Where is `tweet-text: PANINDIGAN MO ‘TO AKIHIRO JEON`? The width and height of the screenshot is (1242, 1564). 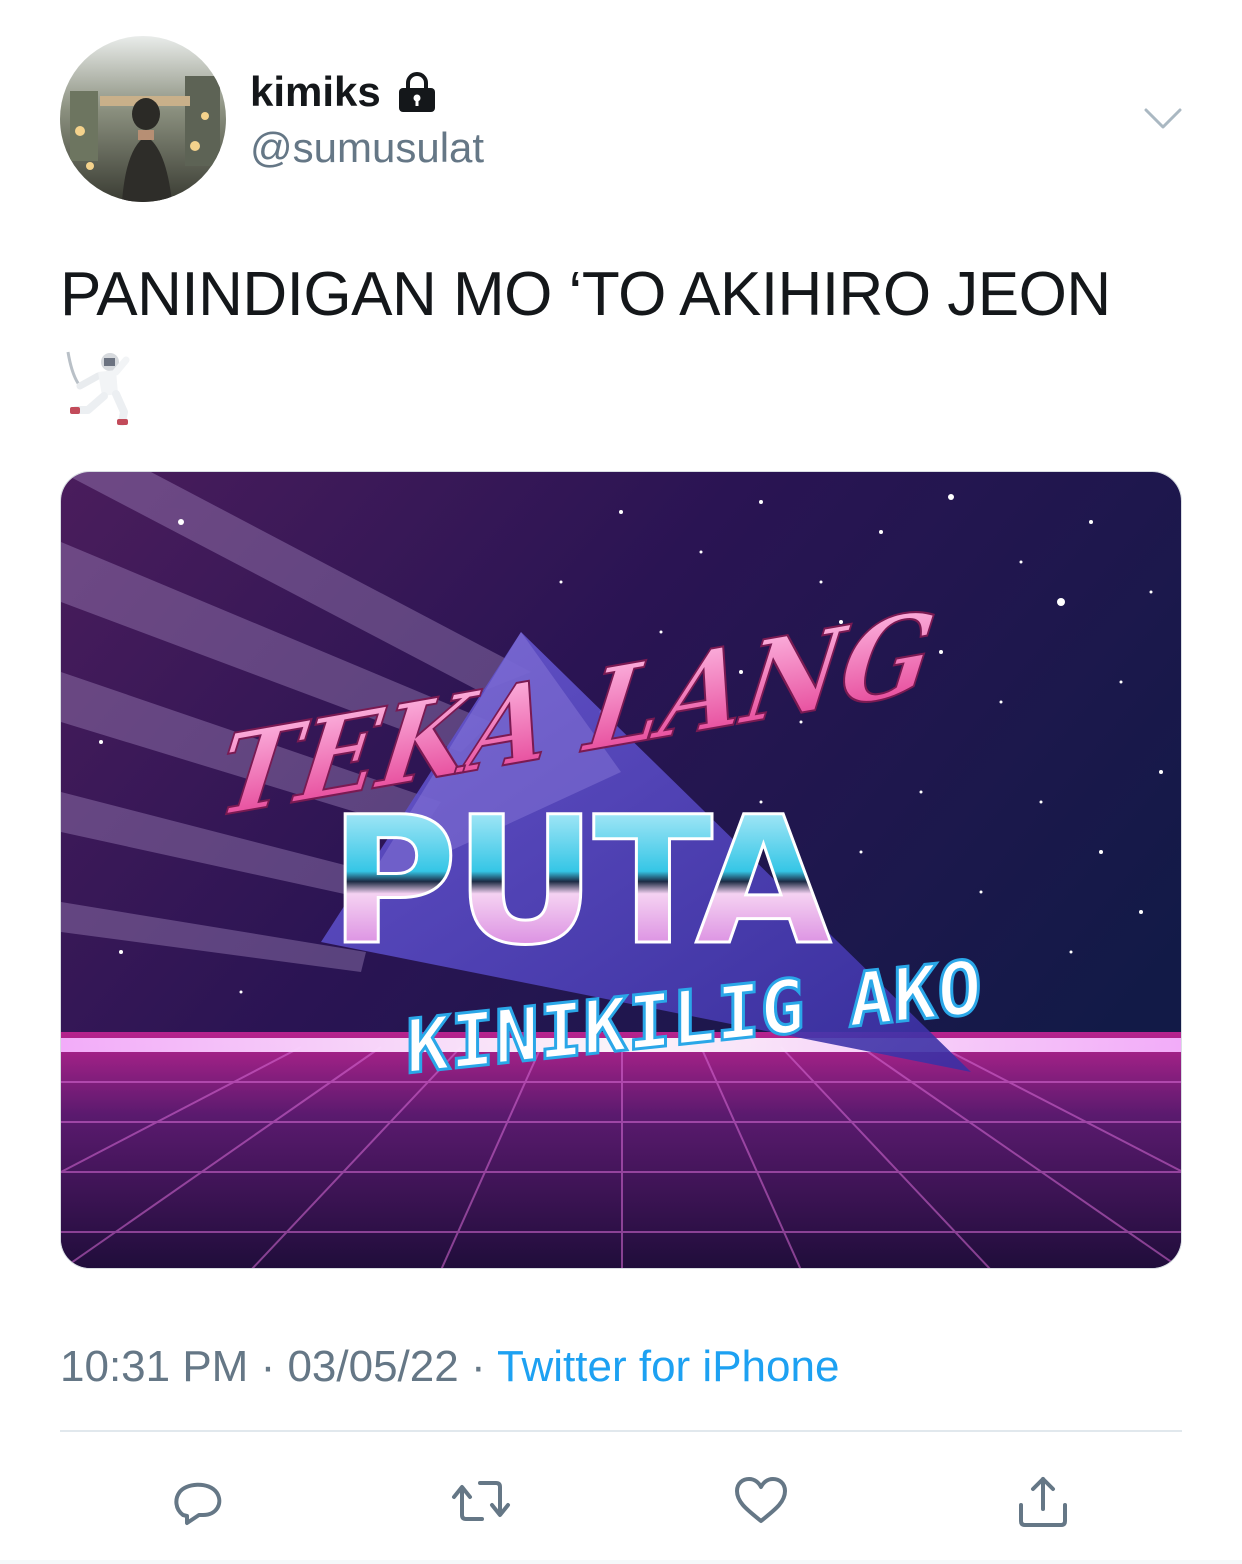 tweet-text: PANINDIGAN MO ‘TO AKIHIRO JEON is located at coordinates (585, 294).